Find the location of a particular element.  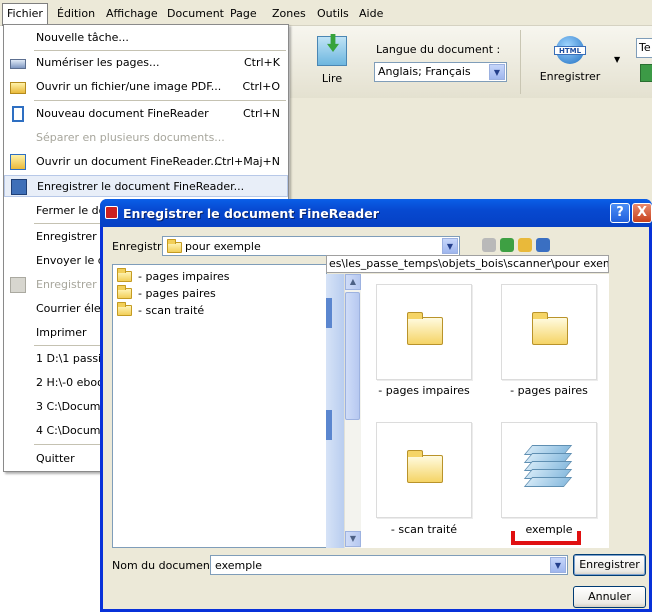

scrollbar-thumb is located at coordinates (352, 356).